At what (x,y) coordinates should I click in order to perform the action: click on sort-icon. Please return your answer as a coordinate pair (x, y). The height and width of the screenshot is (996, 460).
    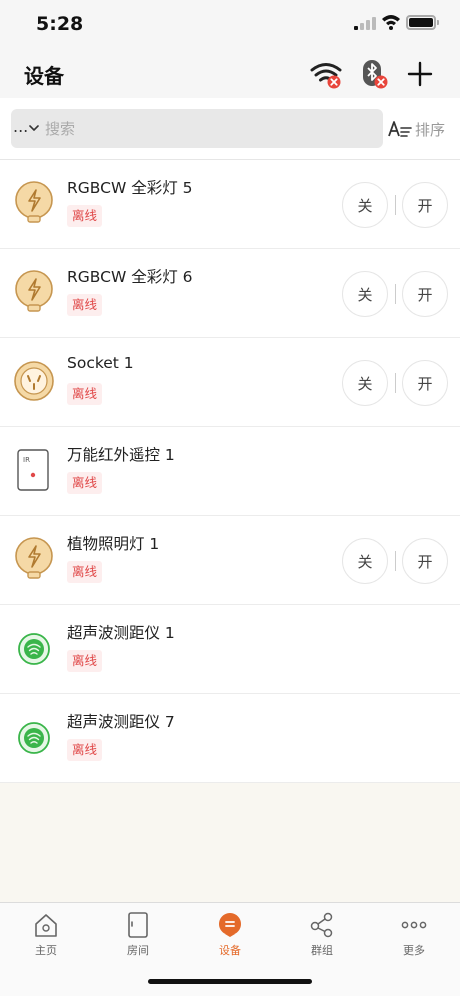
    Looking at the image, I should click on (400, 129).